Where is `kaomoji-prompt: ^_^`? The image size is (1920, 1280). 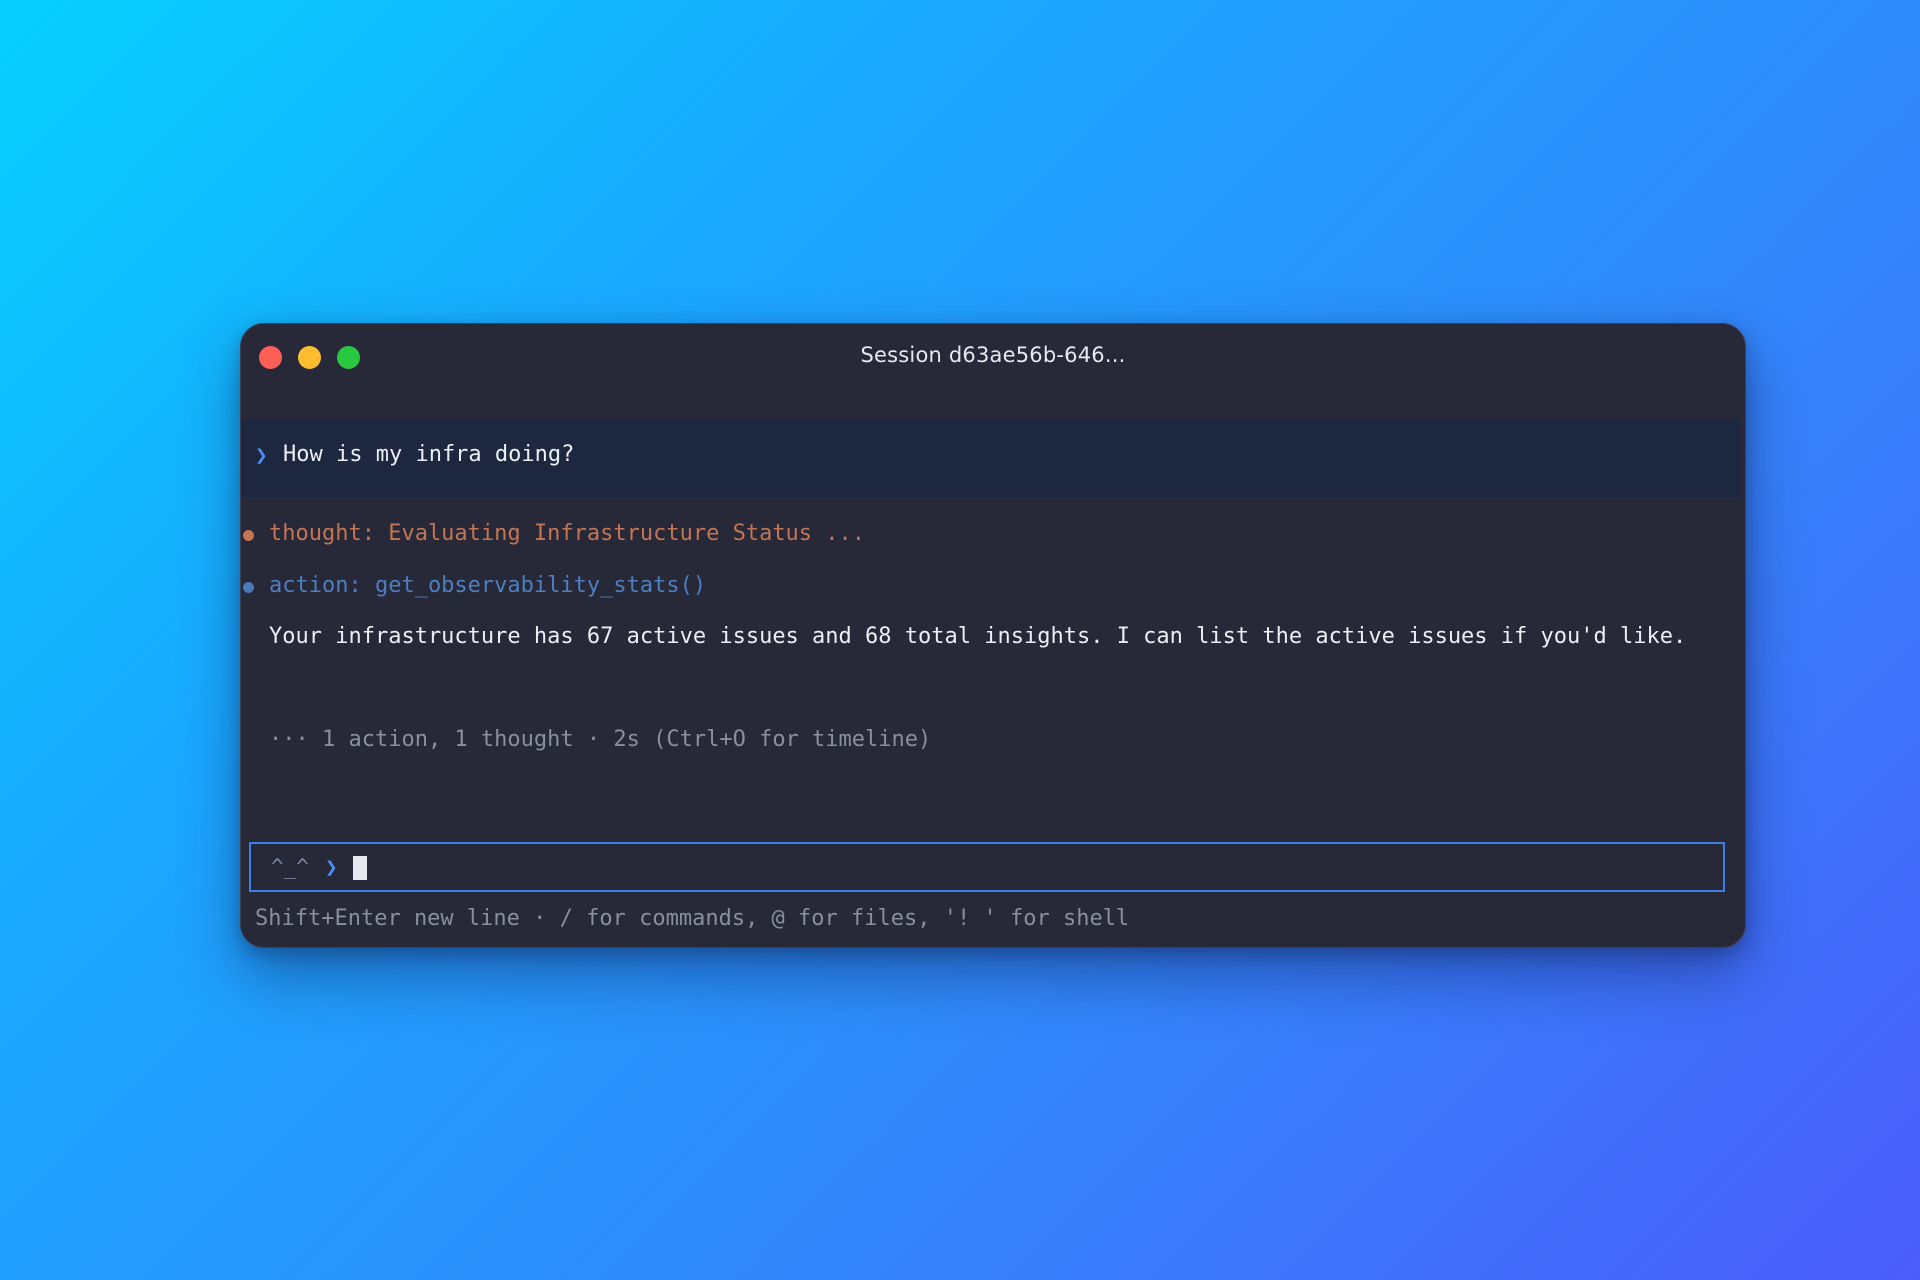 kaomoji-prompt: ^_^ is located at coordinates (290, 867).